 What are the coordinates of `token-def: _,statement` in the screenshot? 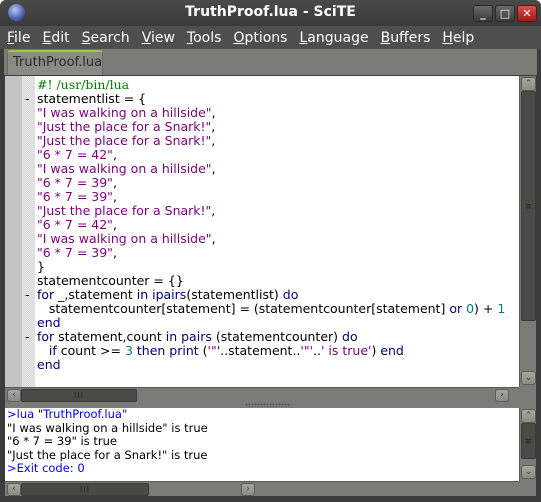 It's located at (95, 294).